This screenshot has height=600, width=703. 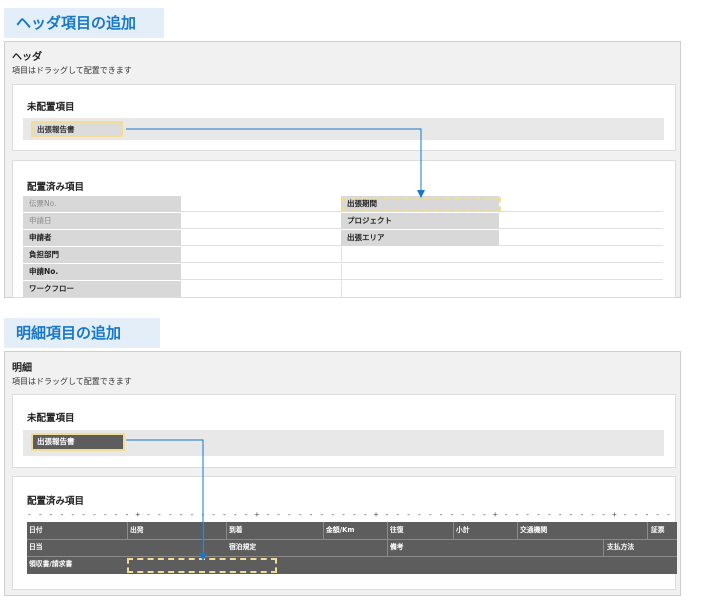 What do you see at coordinates (102, 255) in the screenshot?
I see `placed-field-cost-dept: 負担部門` at bounding box center [102, 255].